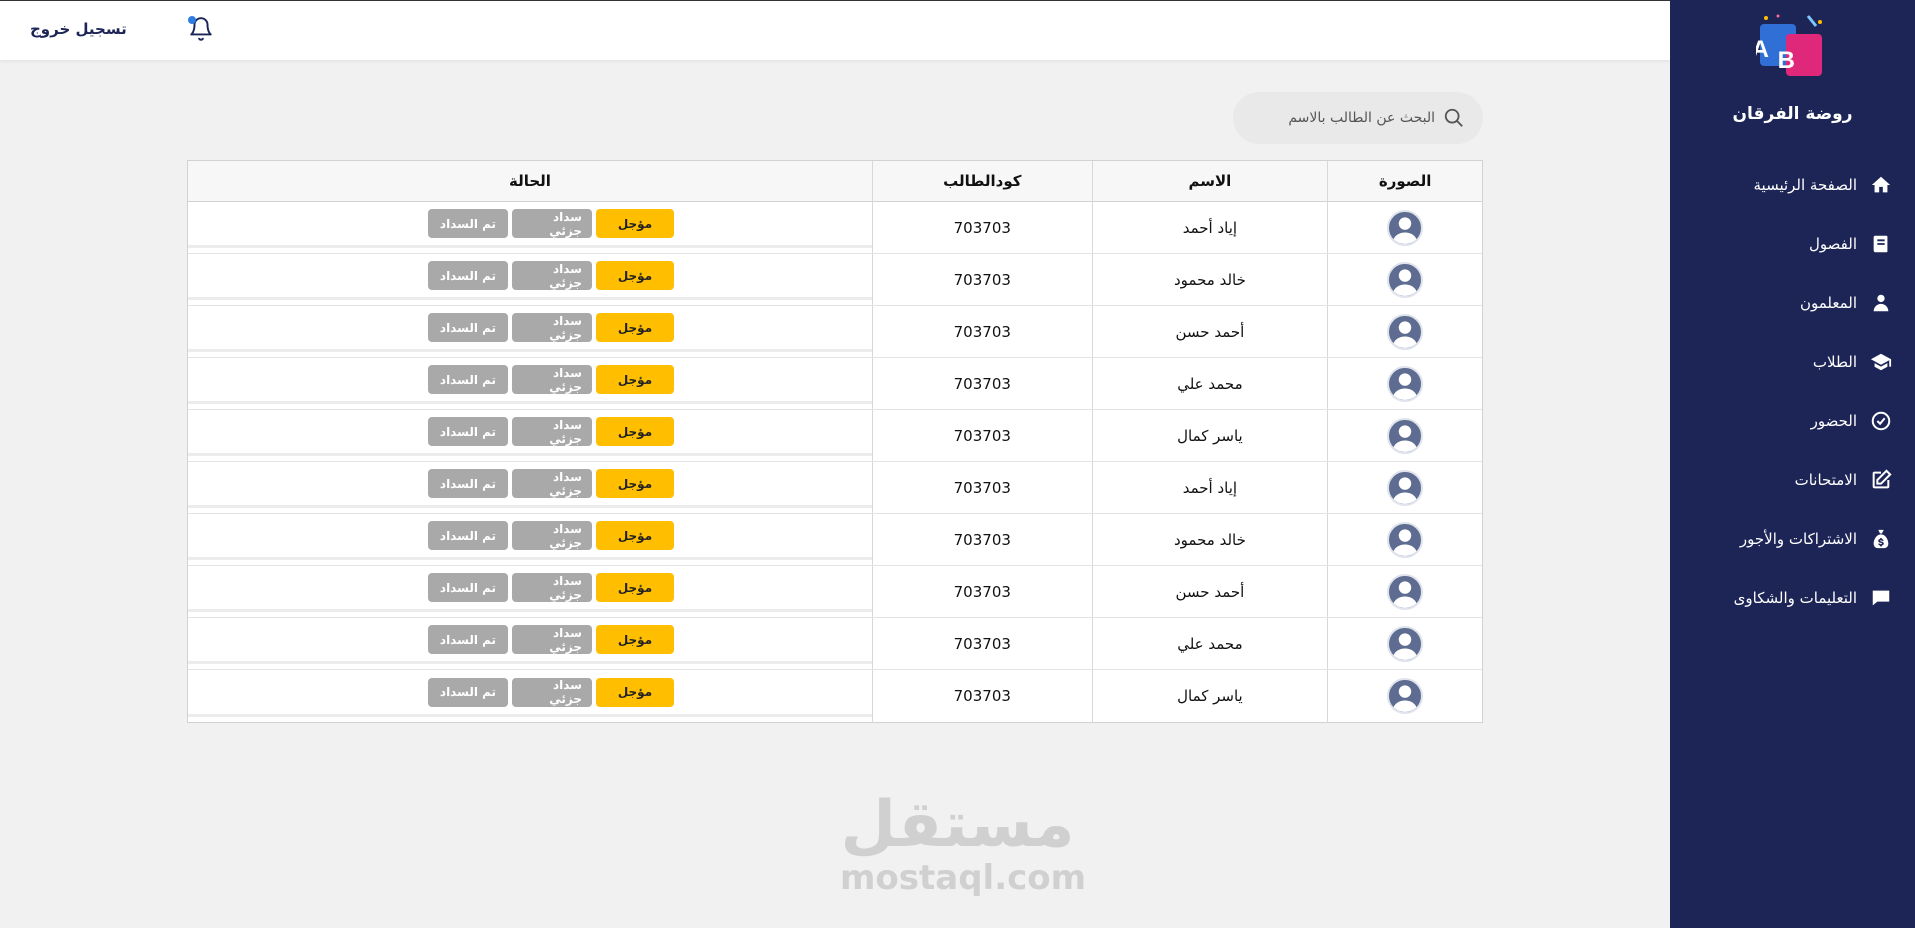  I want to click on sidebar-item-label: التعليمات والشكاوى, so click(1795, 597).